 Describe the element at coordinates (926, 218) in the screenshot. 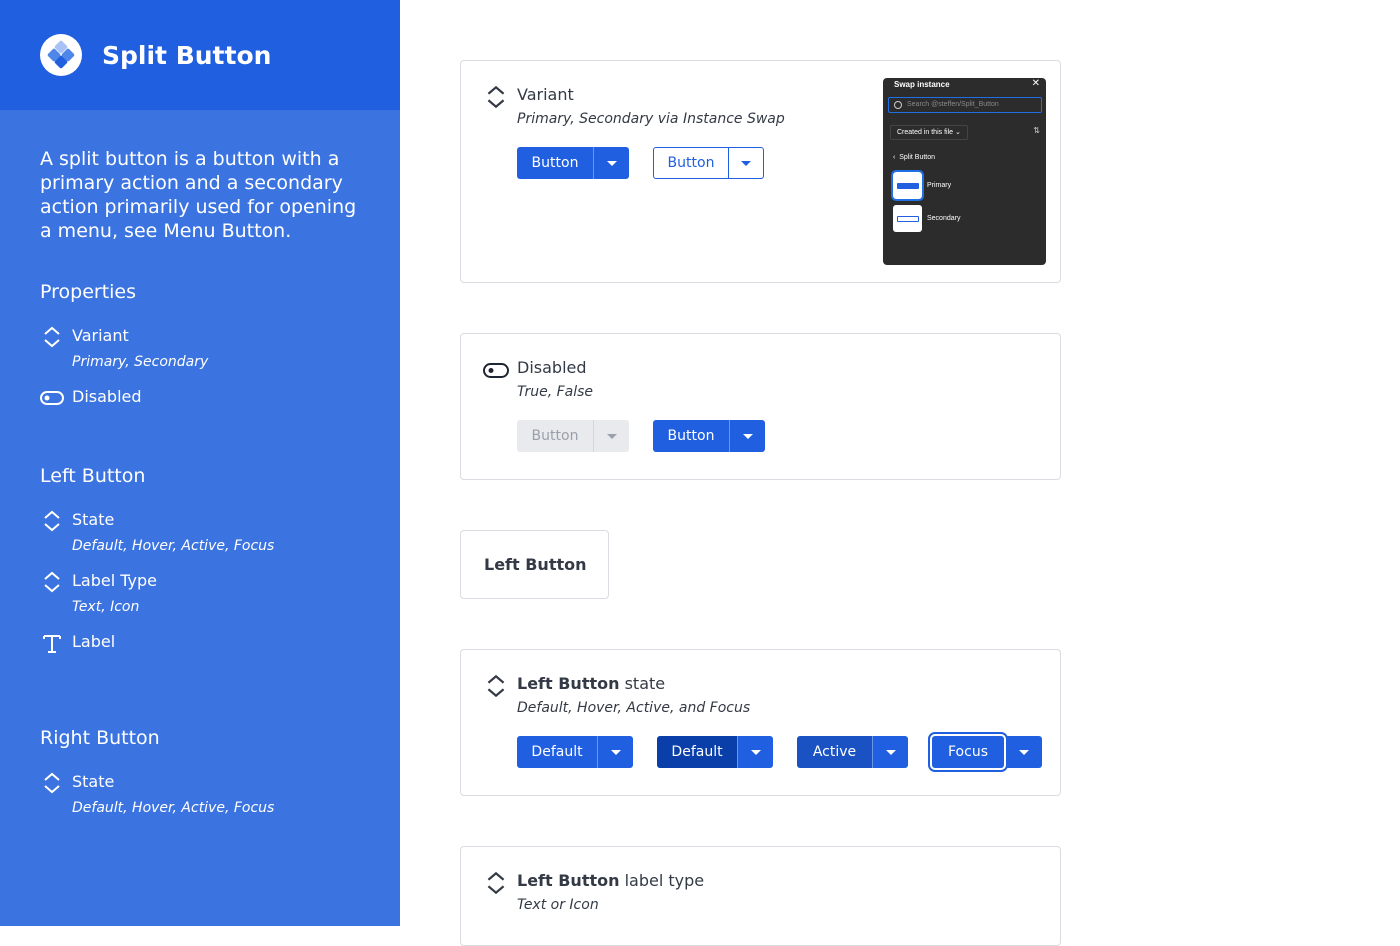

I see `swap-item-secondary: Secondary` at that location.